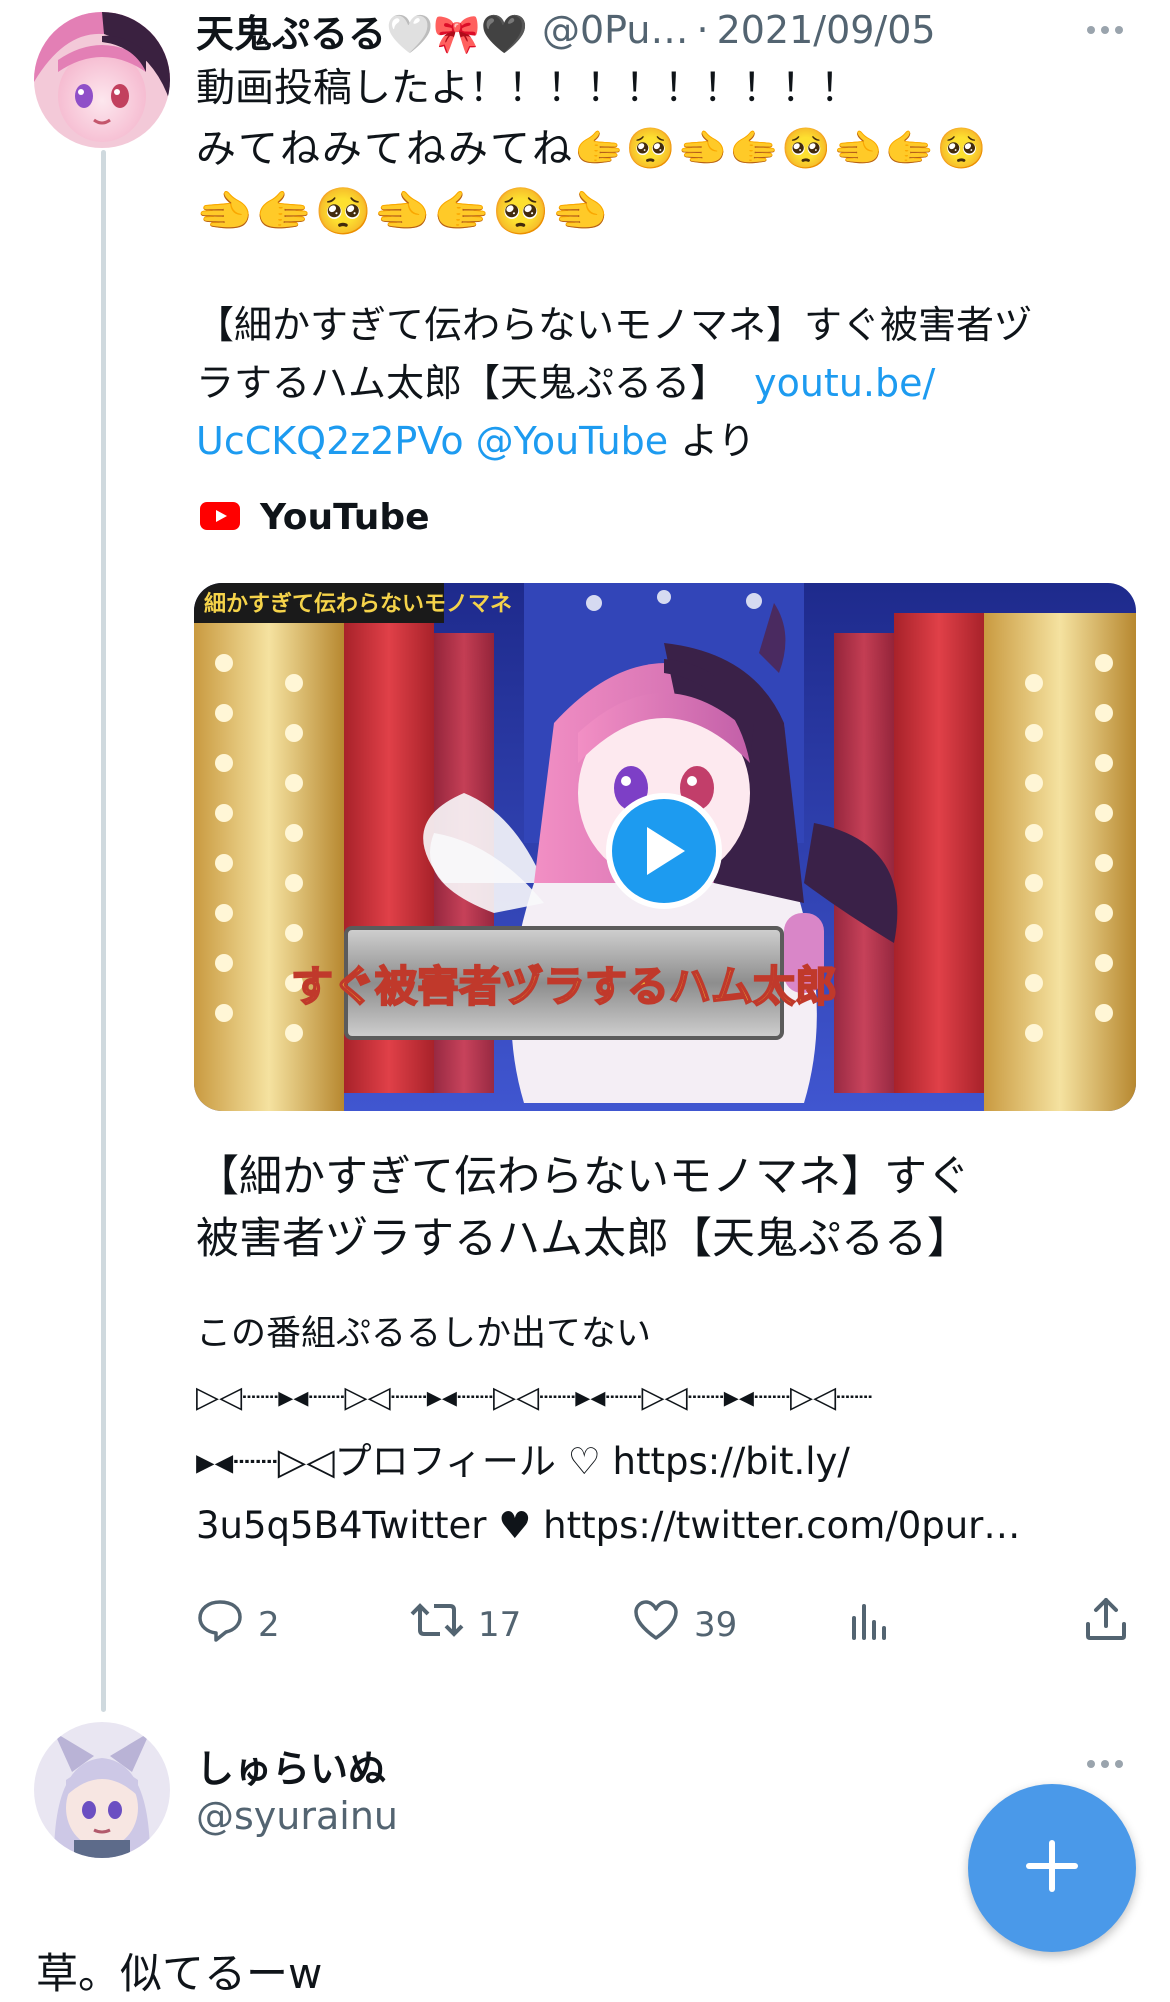 The width and height of the screenshot is (1170, 2002). What do you see at coordinates (403, 211) in the screenshot?
I see `tweet-line-3: 🫲🫱🥺🫲🫱🥺🫲` at bounding box center [403, 211].